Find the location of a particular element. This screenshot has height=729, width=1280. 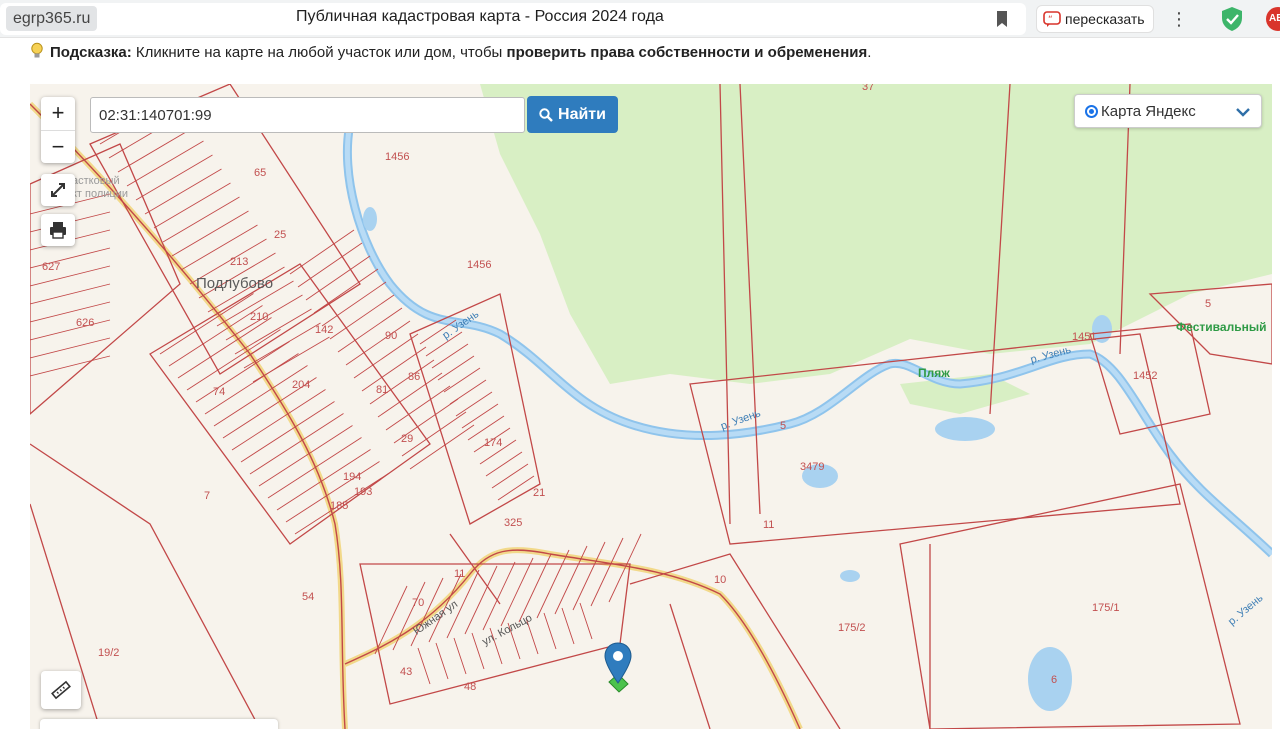

print-button is located at coordinates (58, 230).